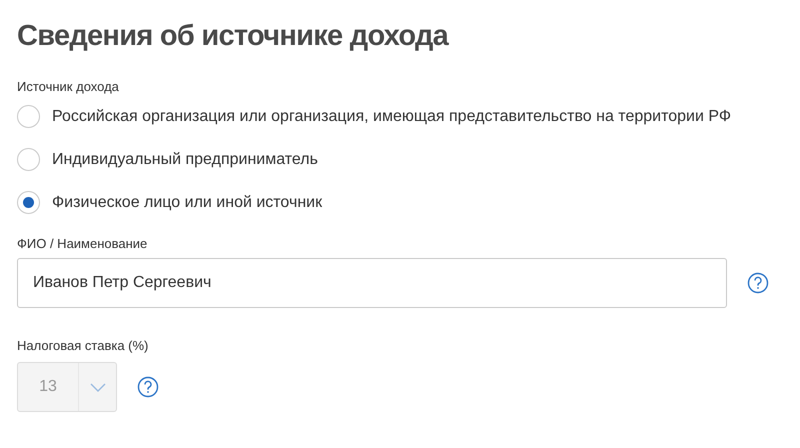 This screenshot has width=800, height=448. I want to click on name-input-field: Иванов Петр Сергеевич, so click(372, 283).